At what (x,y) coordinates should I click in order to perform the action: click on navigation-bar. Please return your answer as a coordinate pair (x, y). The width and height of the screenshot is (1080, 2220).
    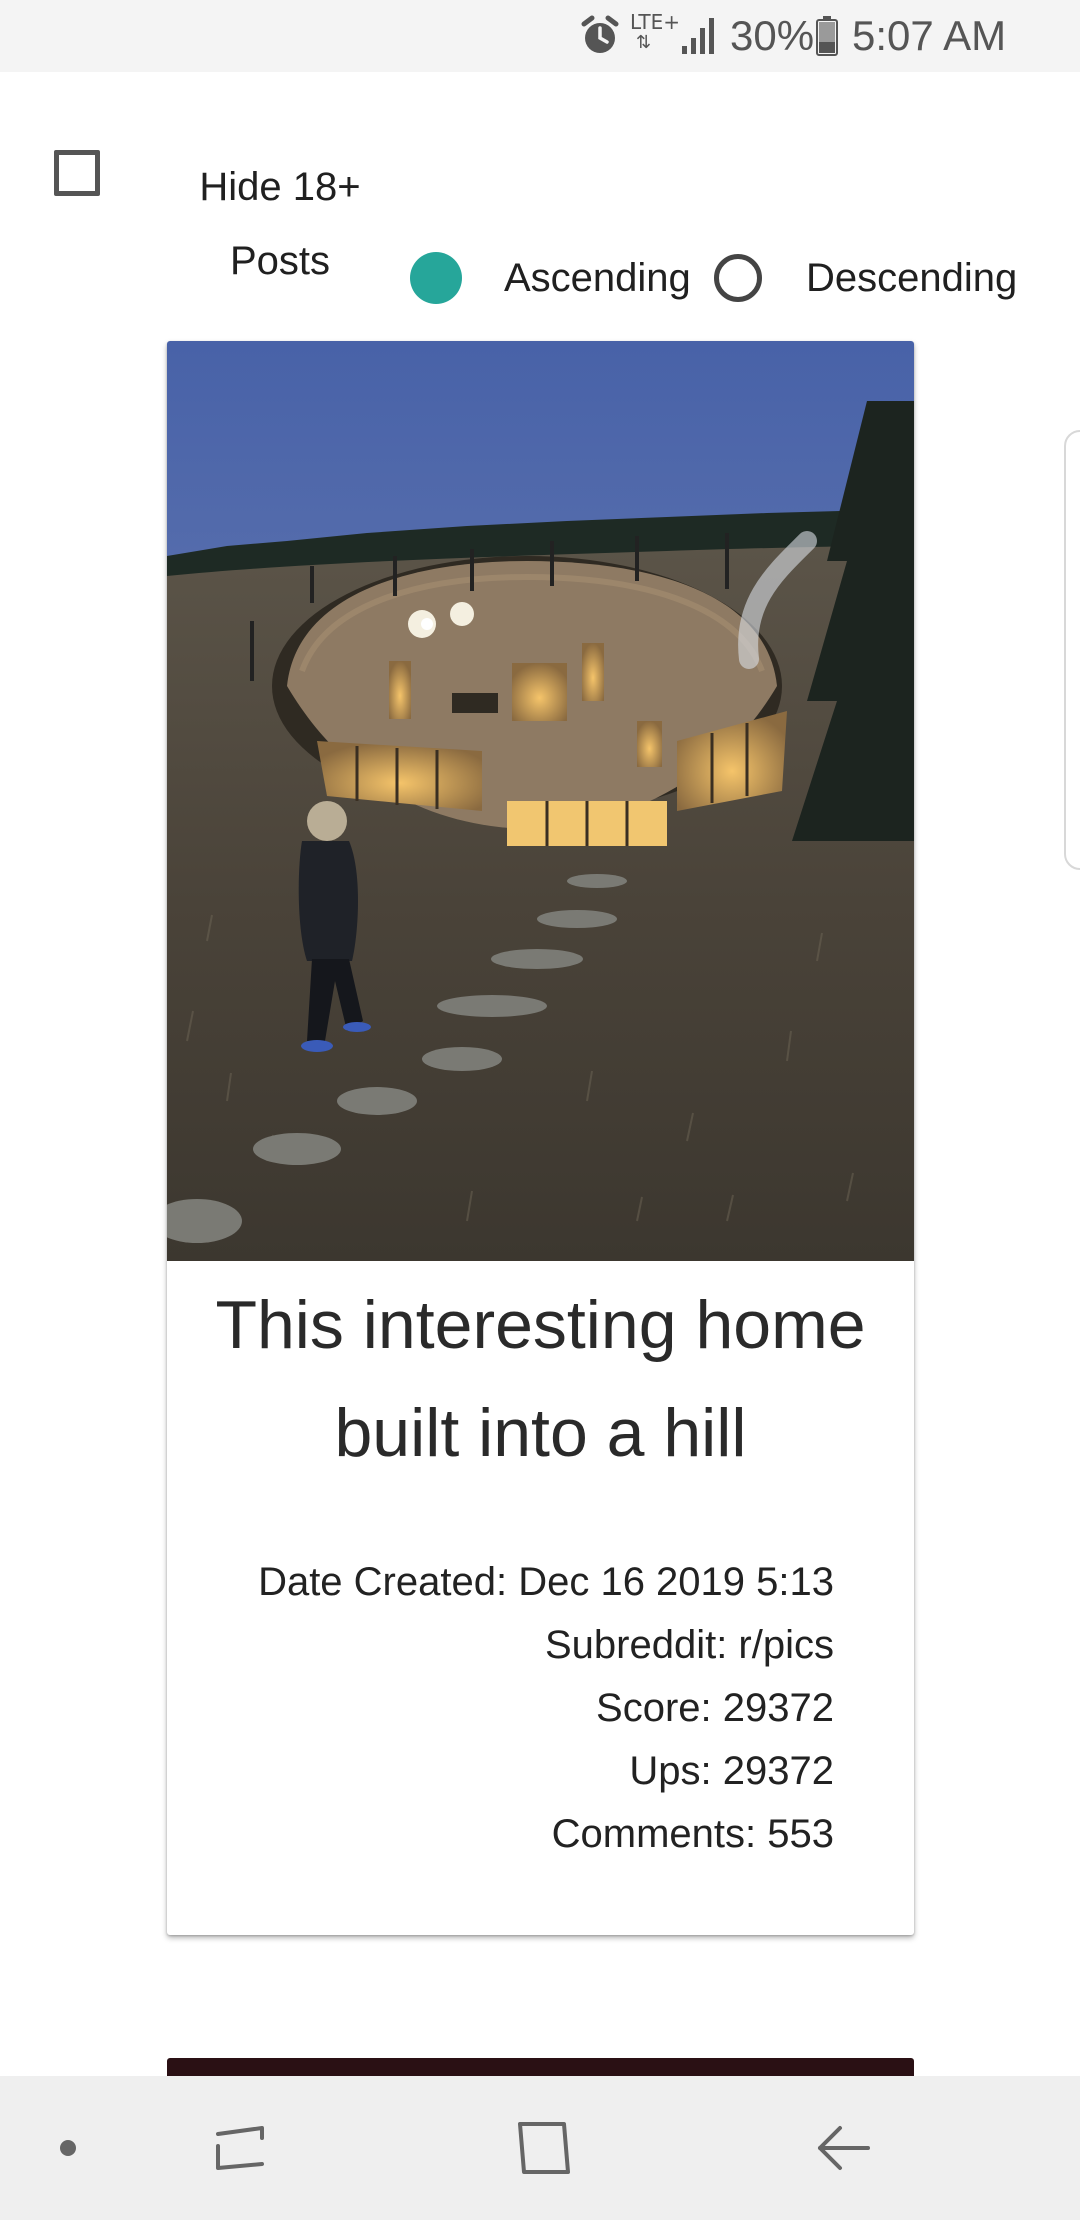
    Looking at the image, I should click on (540, 2148).